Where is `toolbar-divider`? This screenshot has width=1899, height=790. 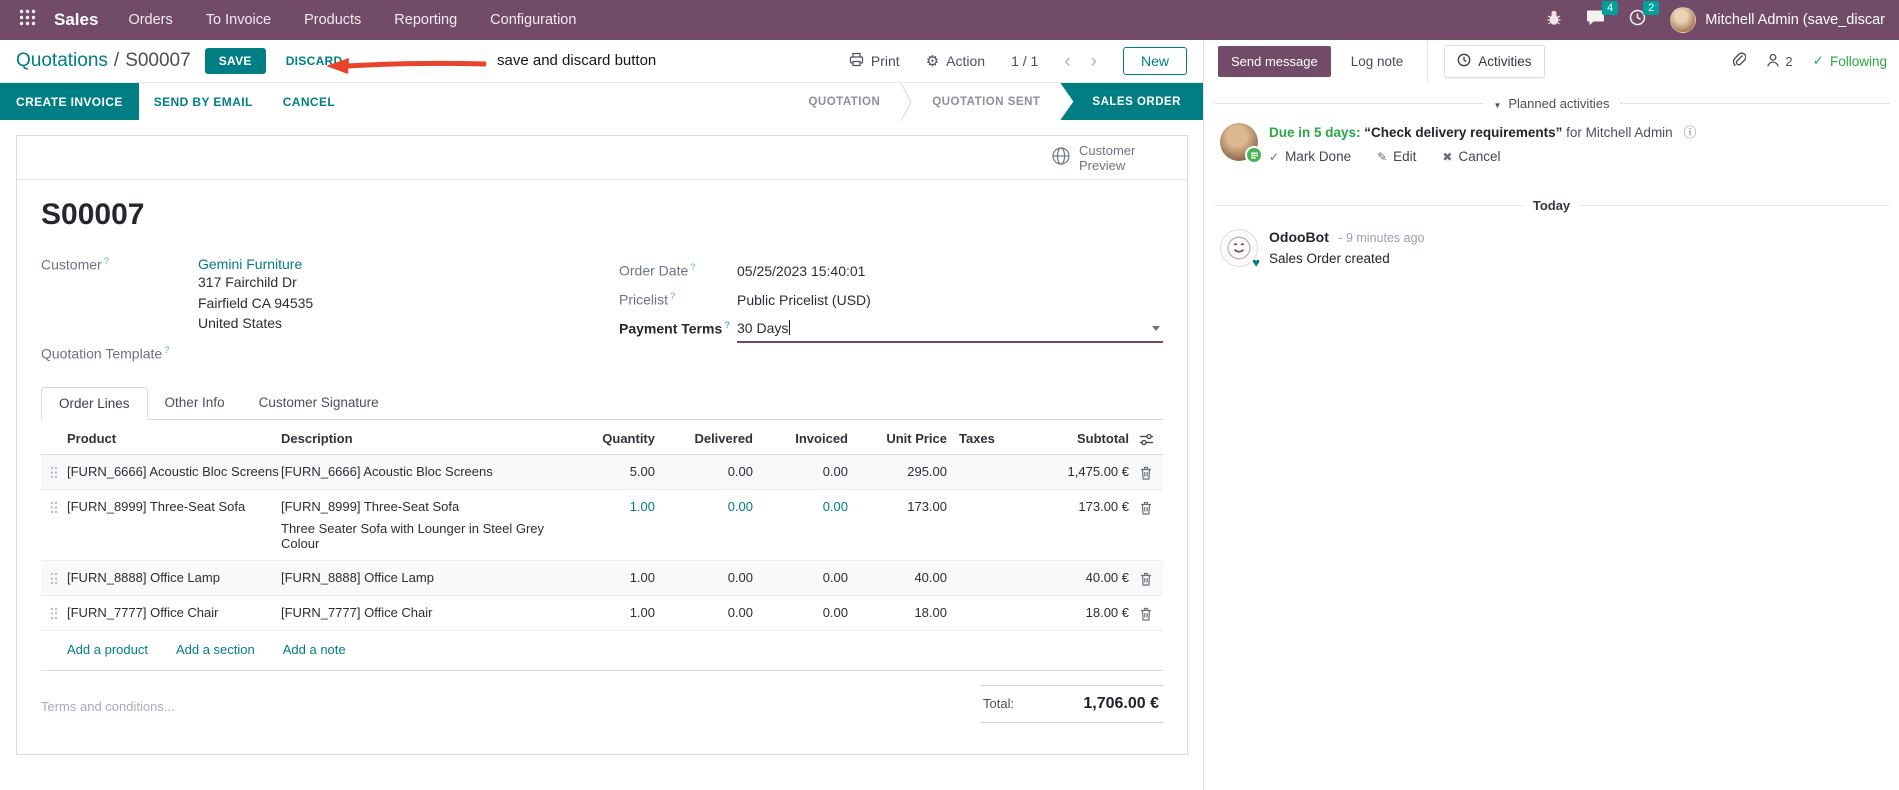
toolbar-divider is located at coordinates (1428, 61).